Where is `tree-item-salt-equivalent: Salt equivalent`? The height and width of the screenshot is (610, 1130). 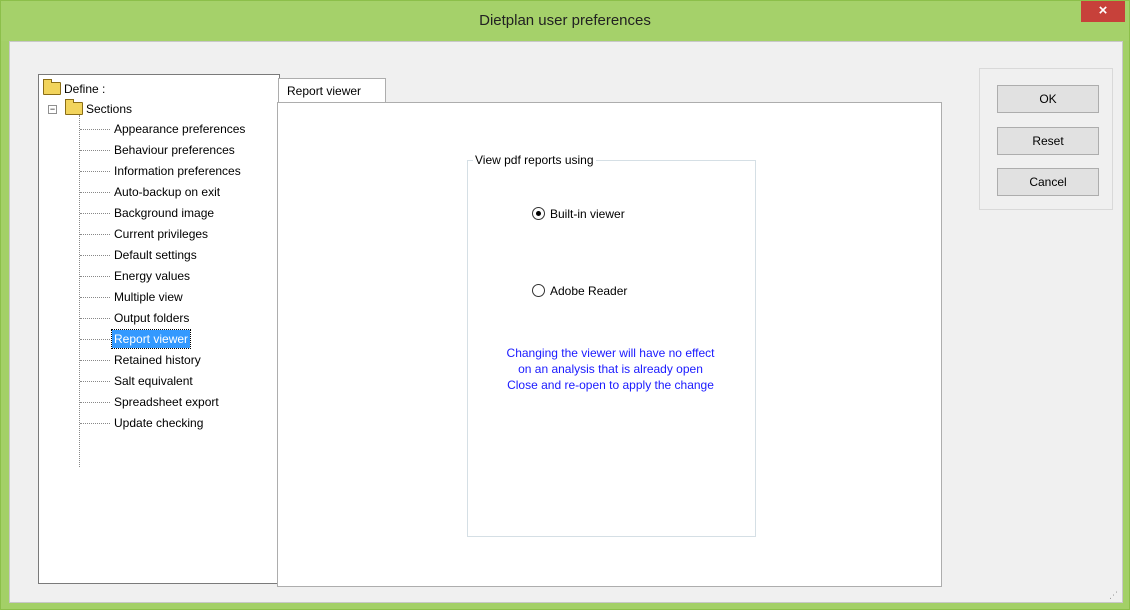 tree-item-salt-equivalent: Salt equivalent is located at coordinates (153, 381).